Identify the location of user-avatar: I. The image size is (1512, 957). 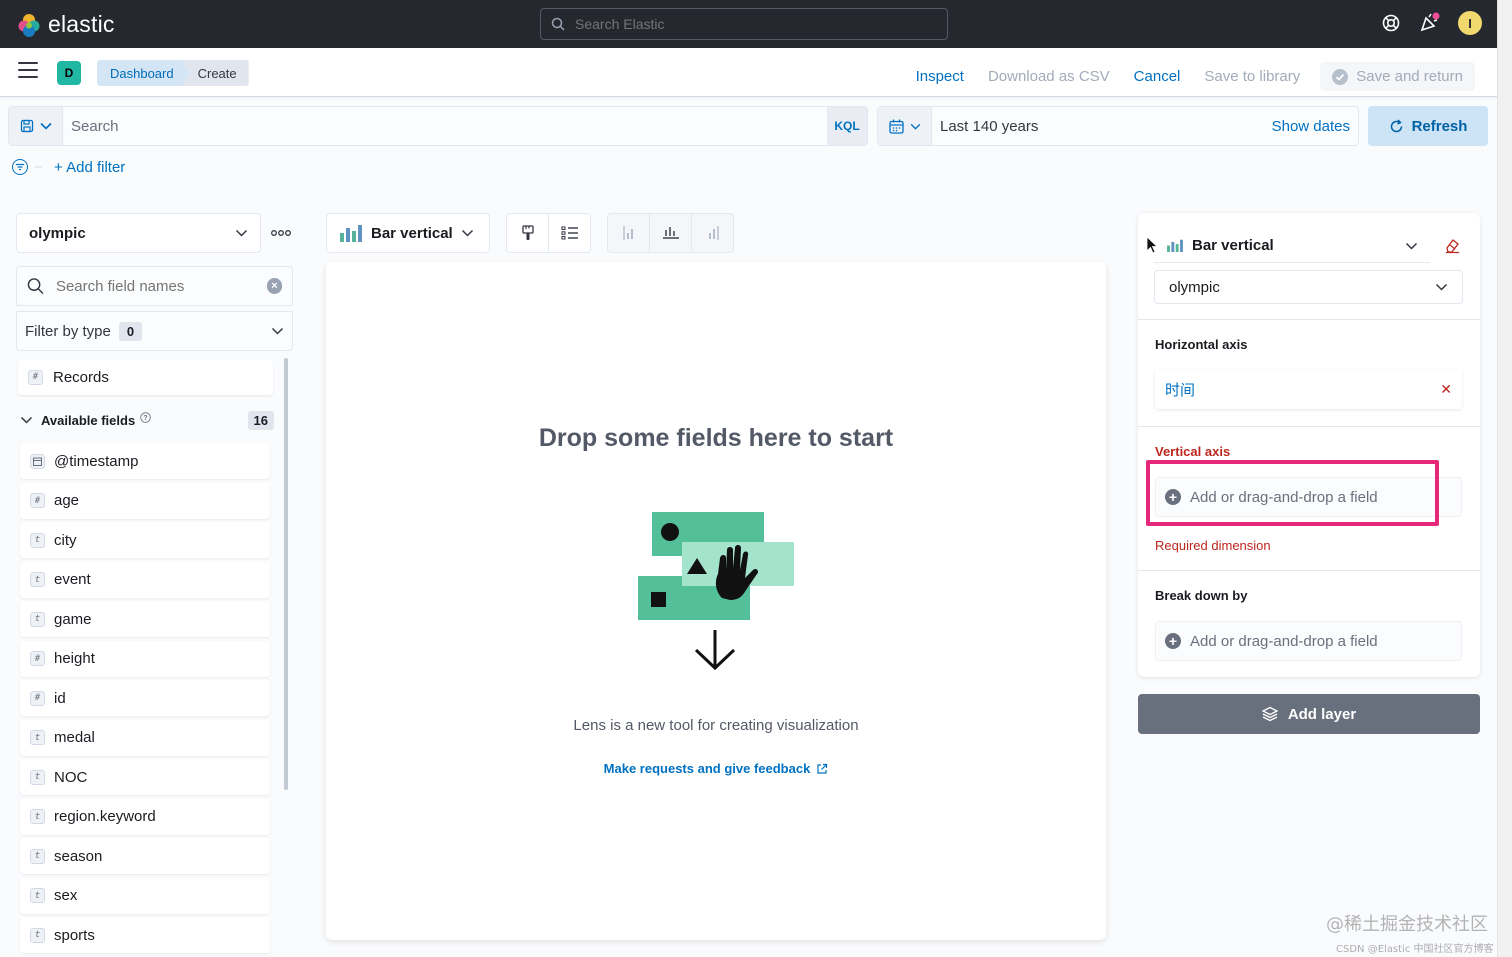
(1470, 23).